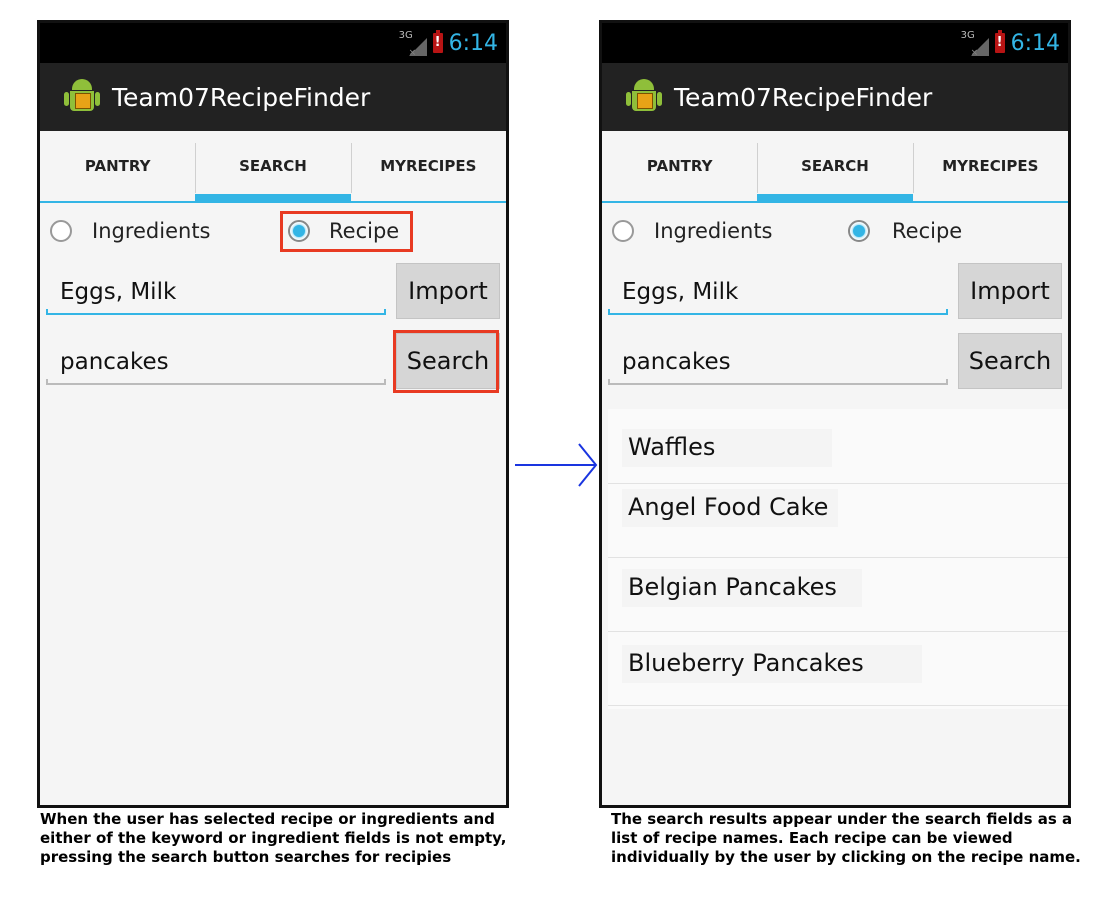 The height and width of the screenshot is (900, 1100). I want to click on result-recipe-name: Belgian Pancakes, so click(742, 588).